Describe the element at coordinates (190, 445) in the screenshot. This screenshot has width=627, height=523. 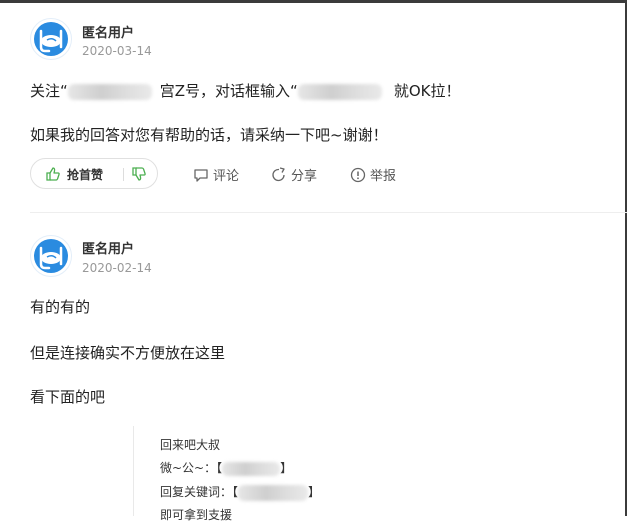
I see `screenshot-line: 回来吧大叔` at that location.